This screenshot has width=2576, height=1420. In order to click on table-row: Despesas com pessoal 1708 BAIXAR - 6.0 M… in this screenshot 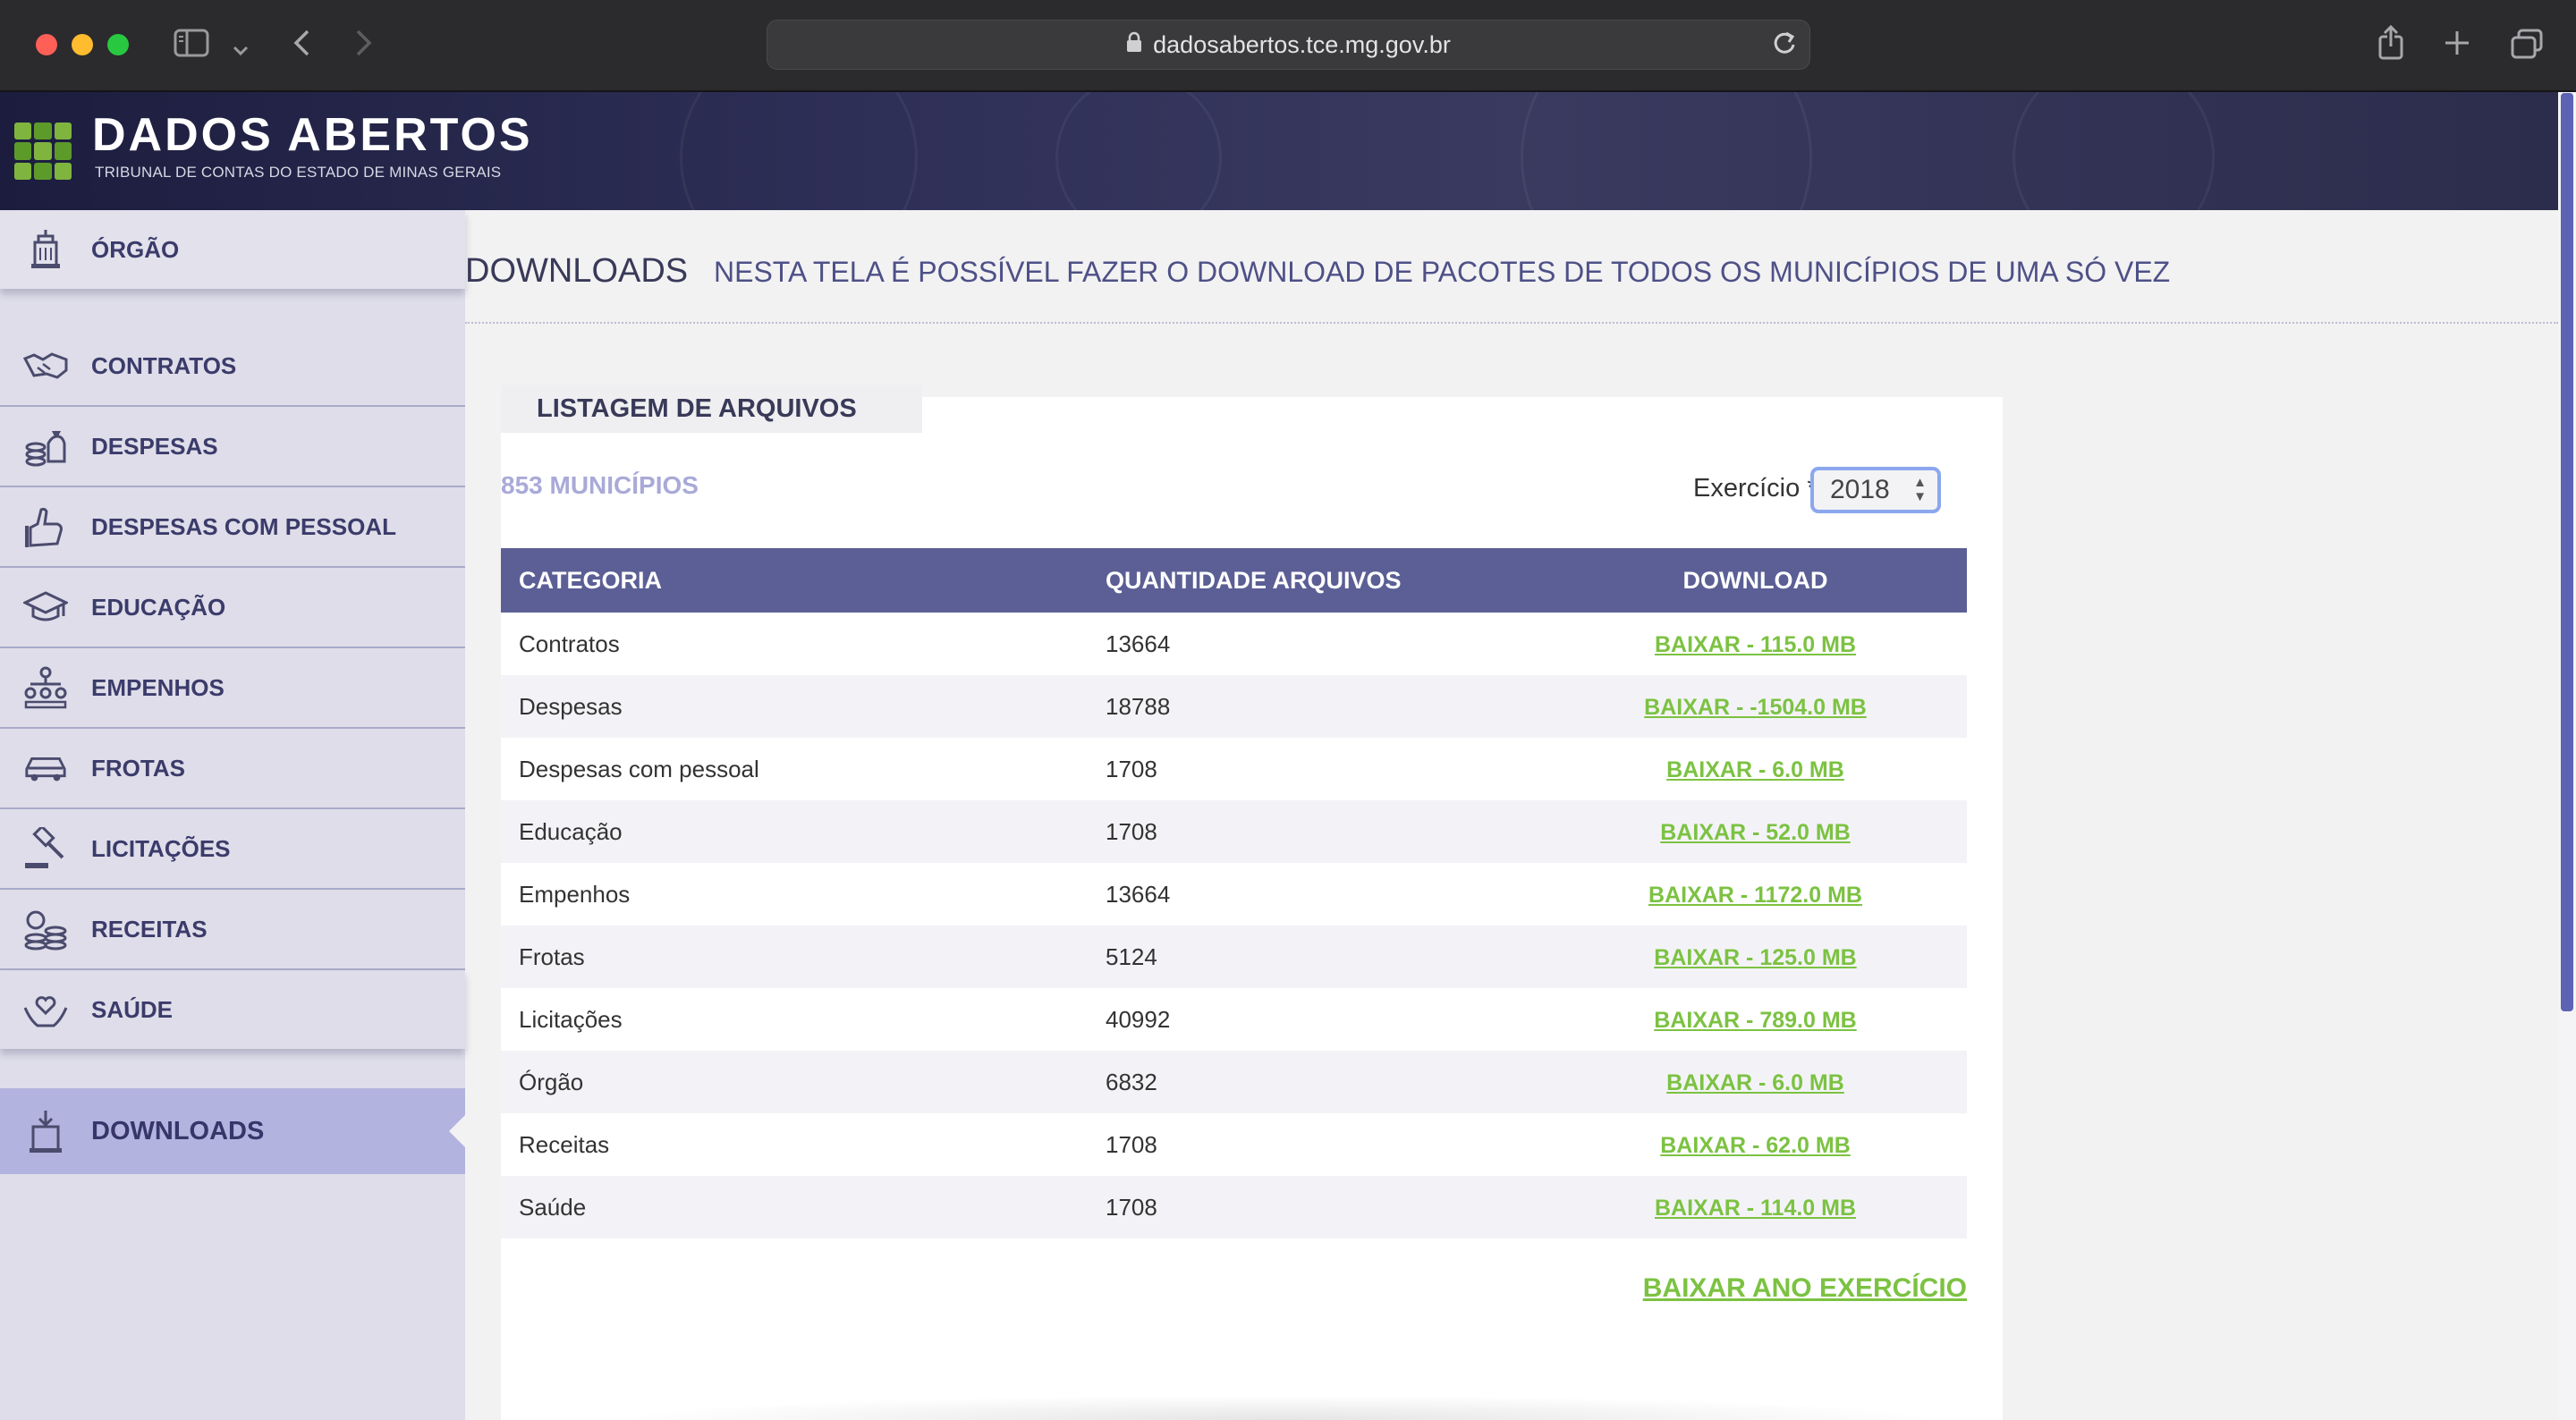, I will do `click(1234, 769)`.